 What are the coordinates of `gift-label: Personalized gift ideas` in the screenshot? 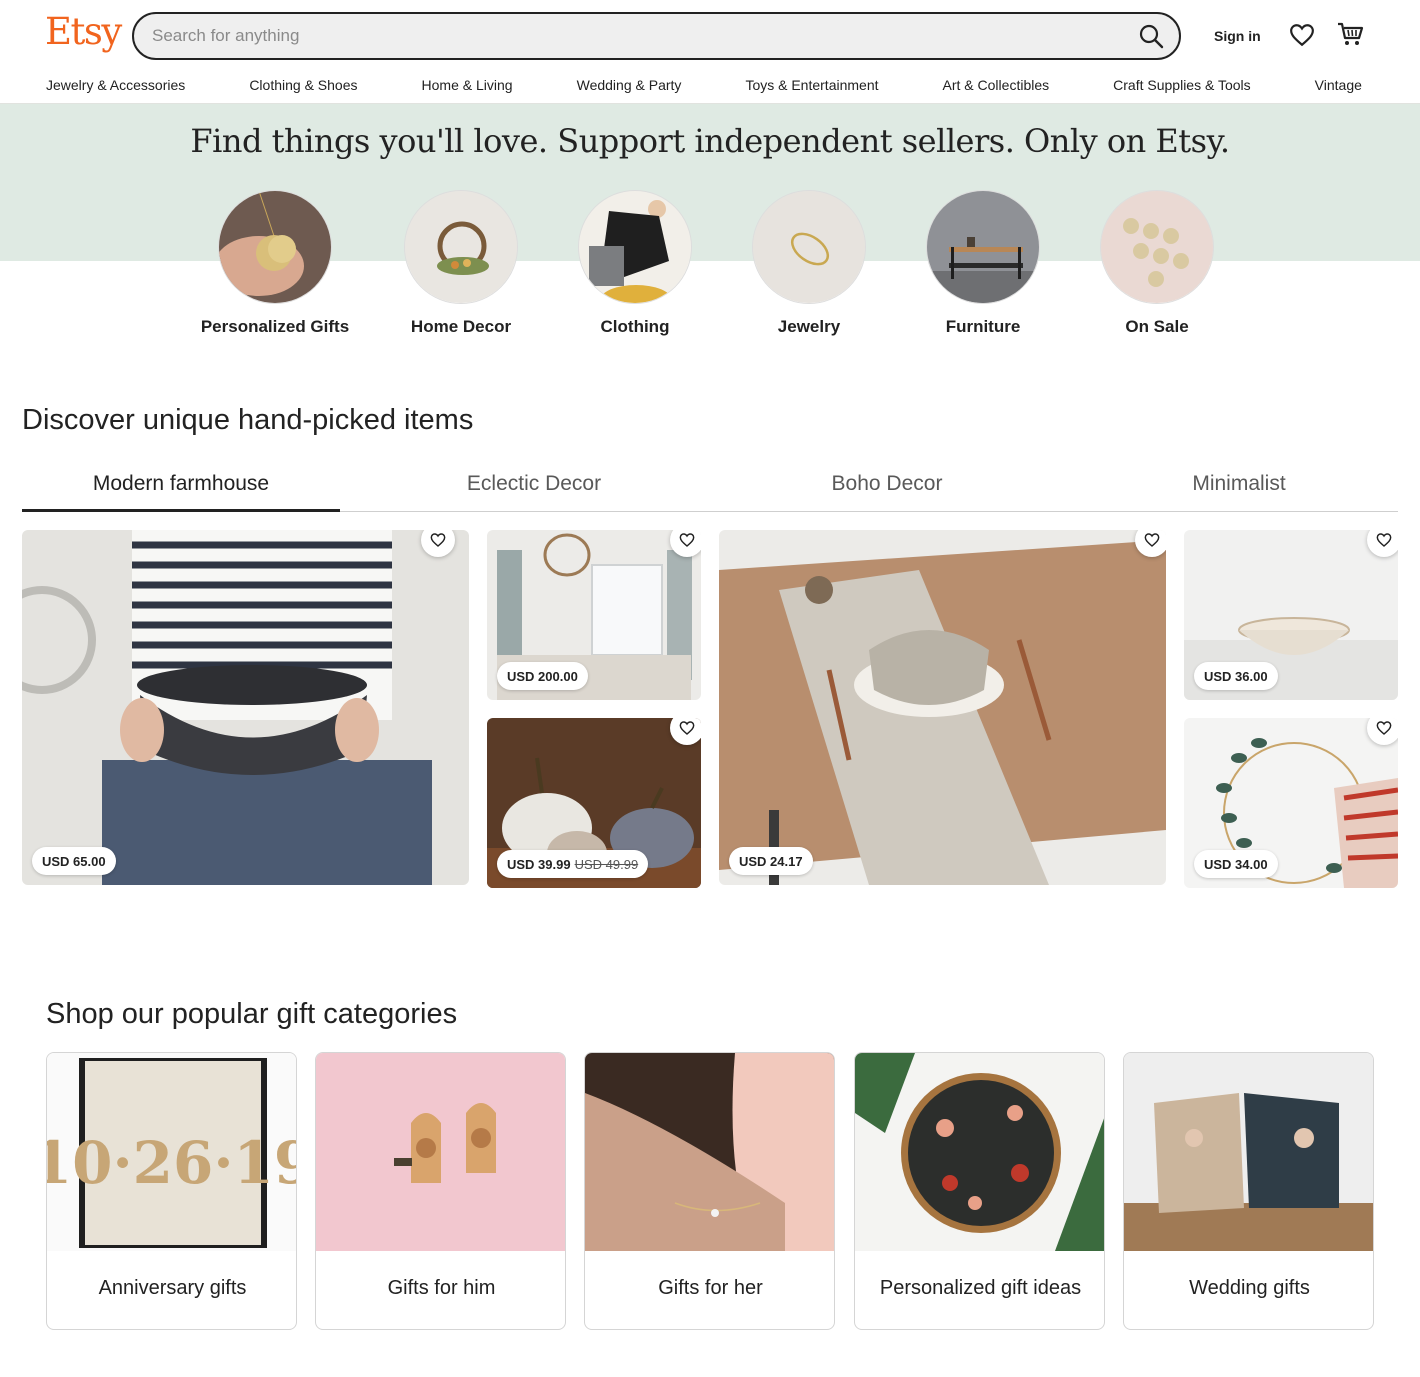 It's located at (980, 1288).